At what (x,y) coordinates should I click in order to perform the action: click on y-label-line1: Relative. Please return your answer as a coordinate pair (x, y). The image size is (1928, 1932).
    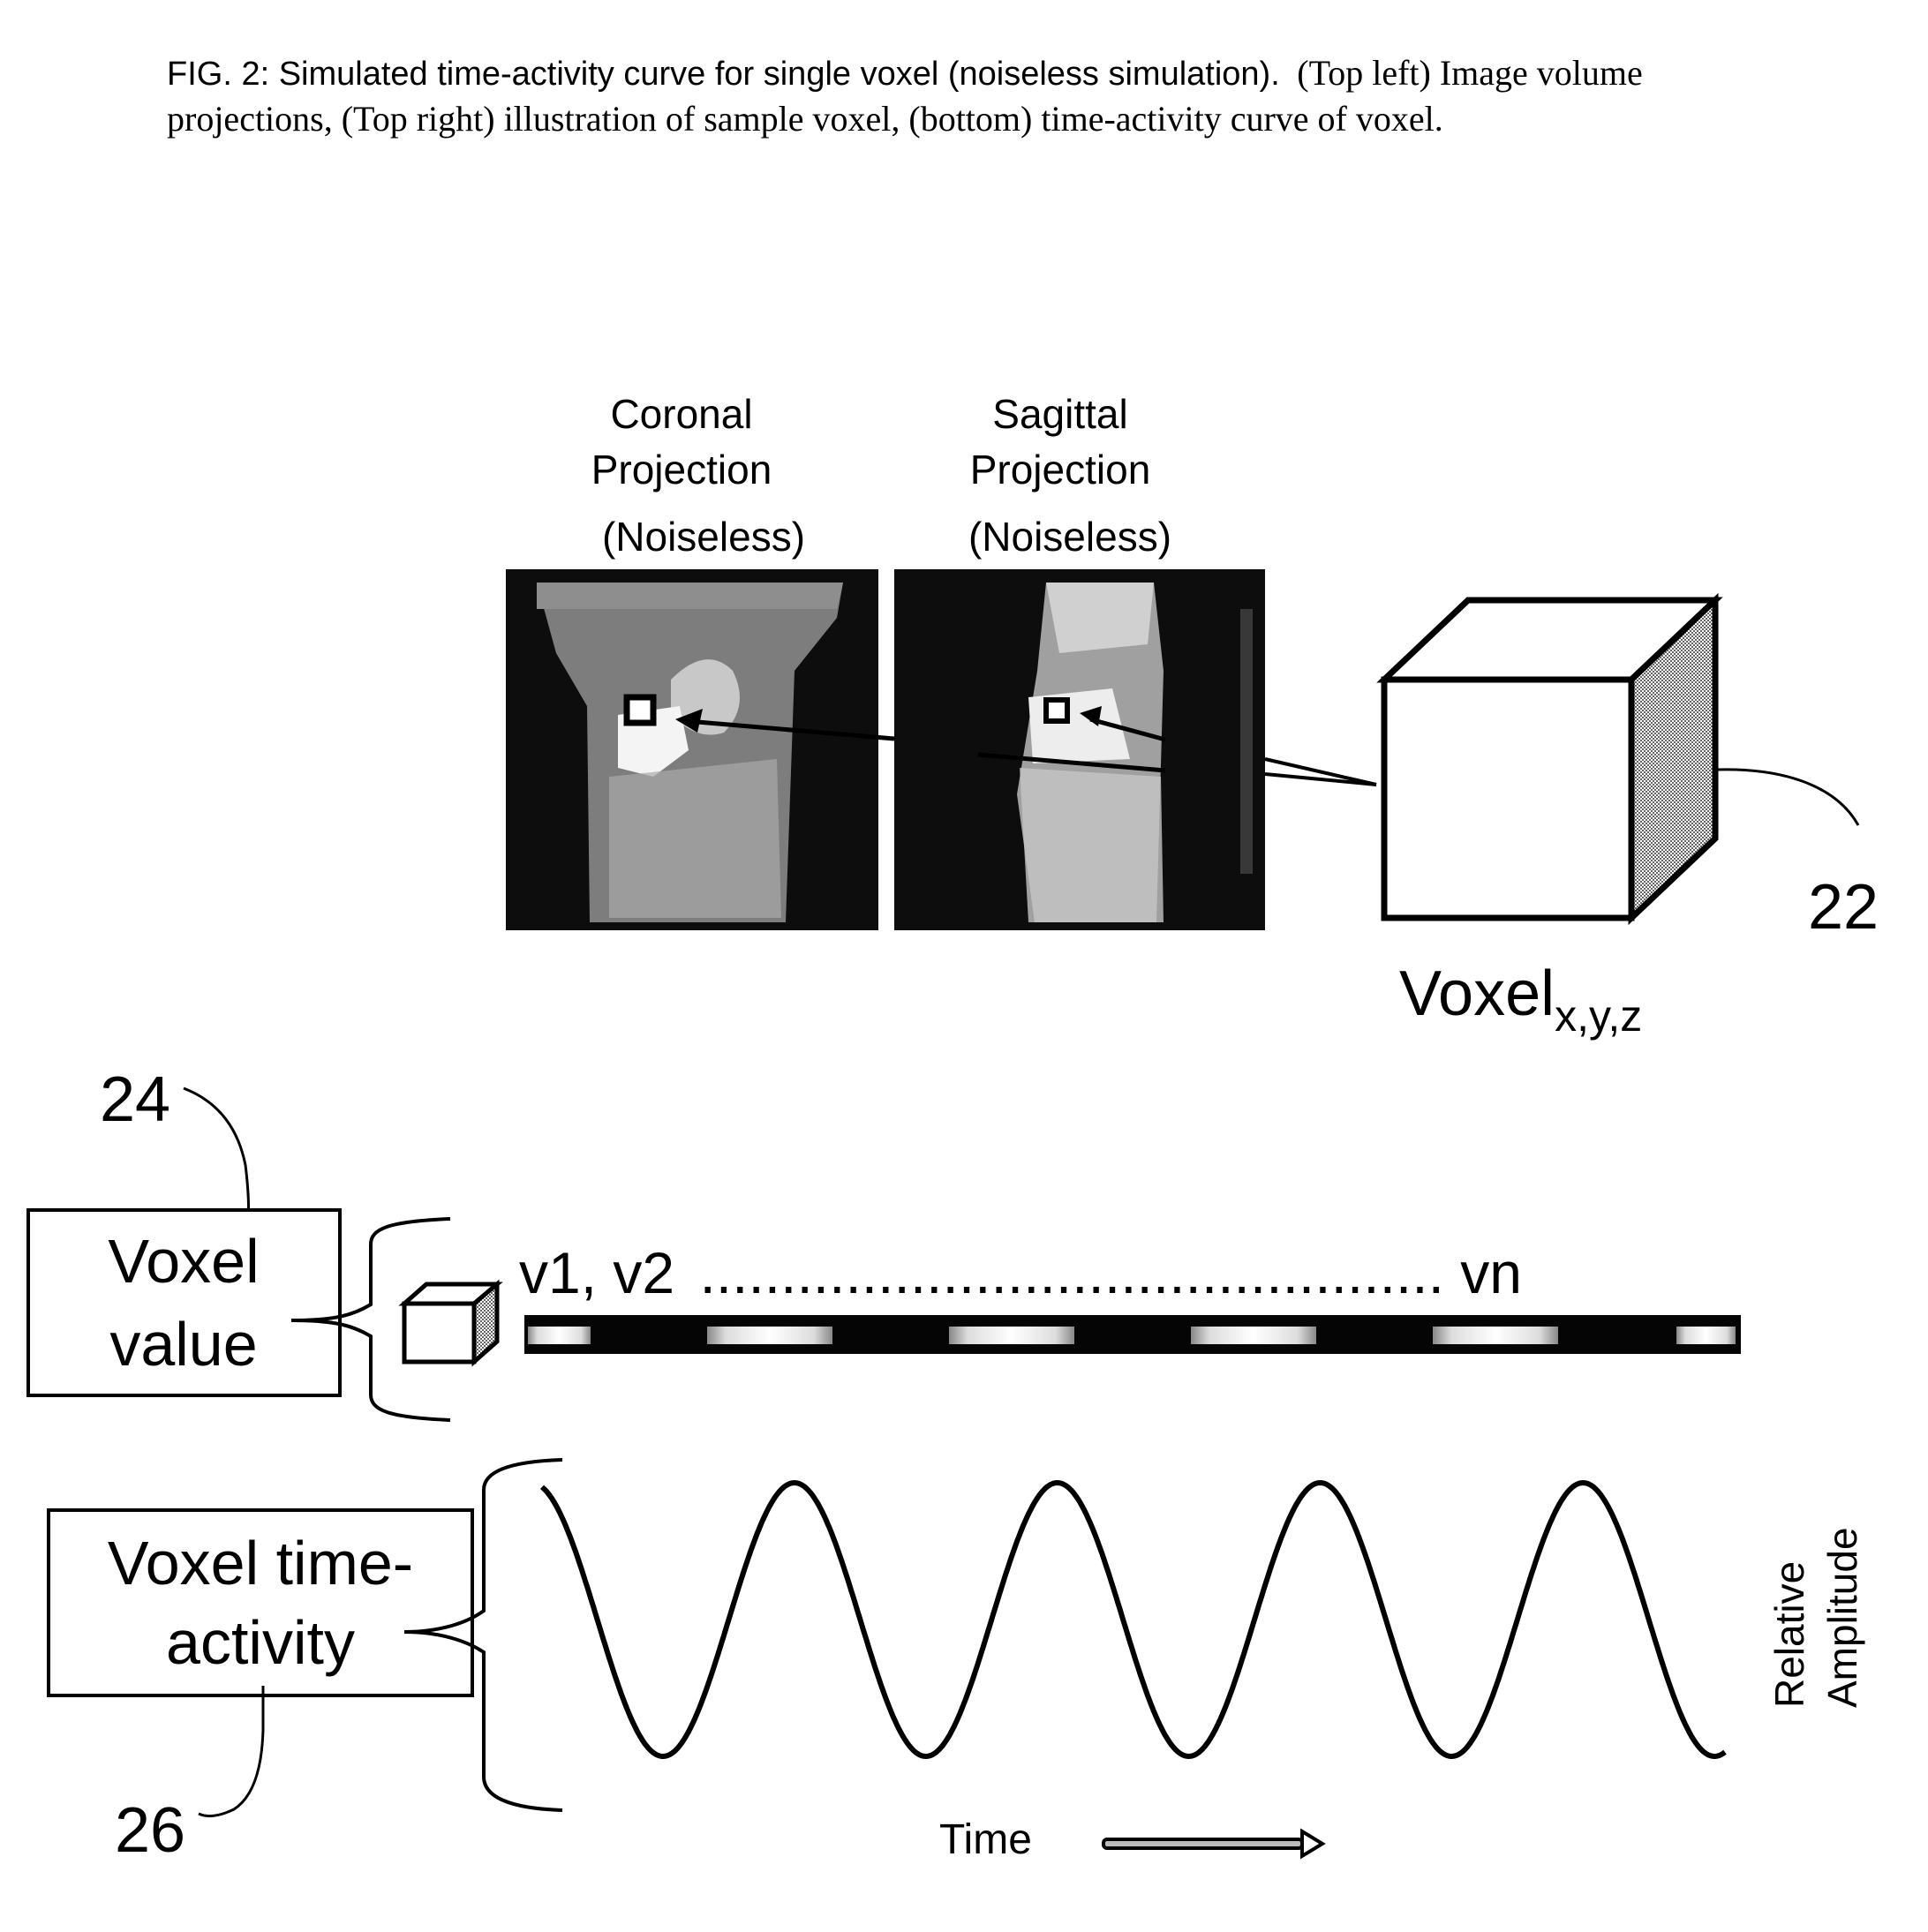
    Looking at the image, I should click on (1789, 1634).